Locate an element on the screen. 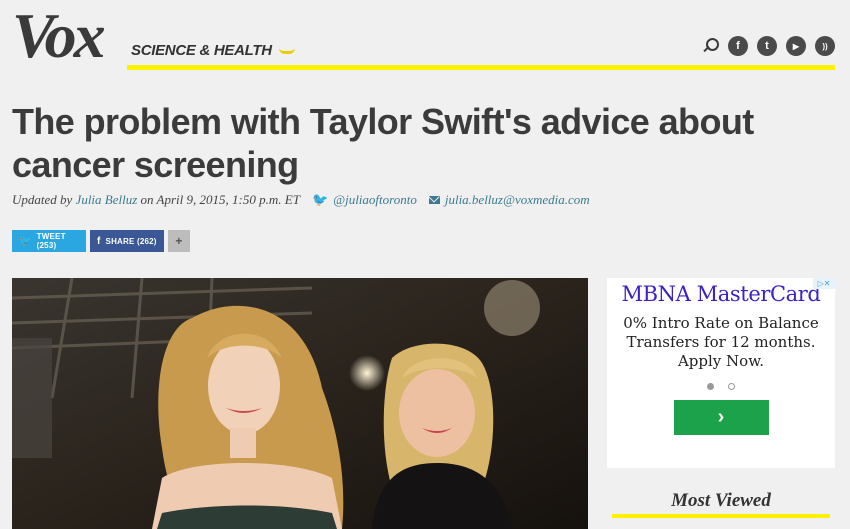 Image resolution: width=850 pixels, height=529 pixels. twitter-icon: t is located at coordinates (767, 46).